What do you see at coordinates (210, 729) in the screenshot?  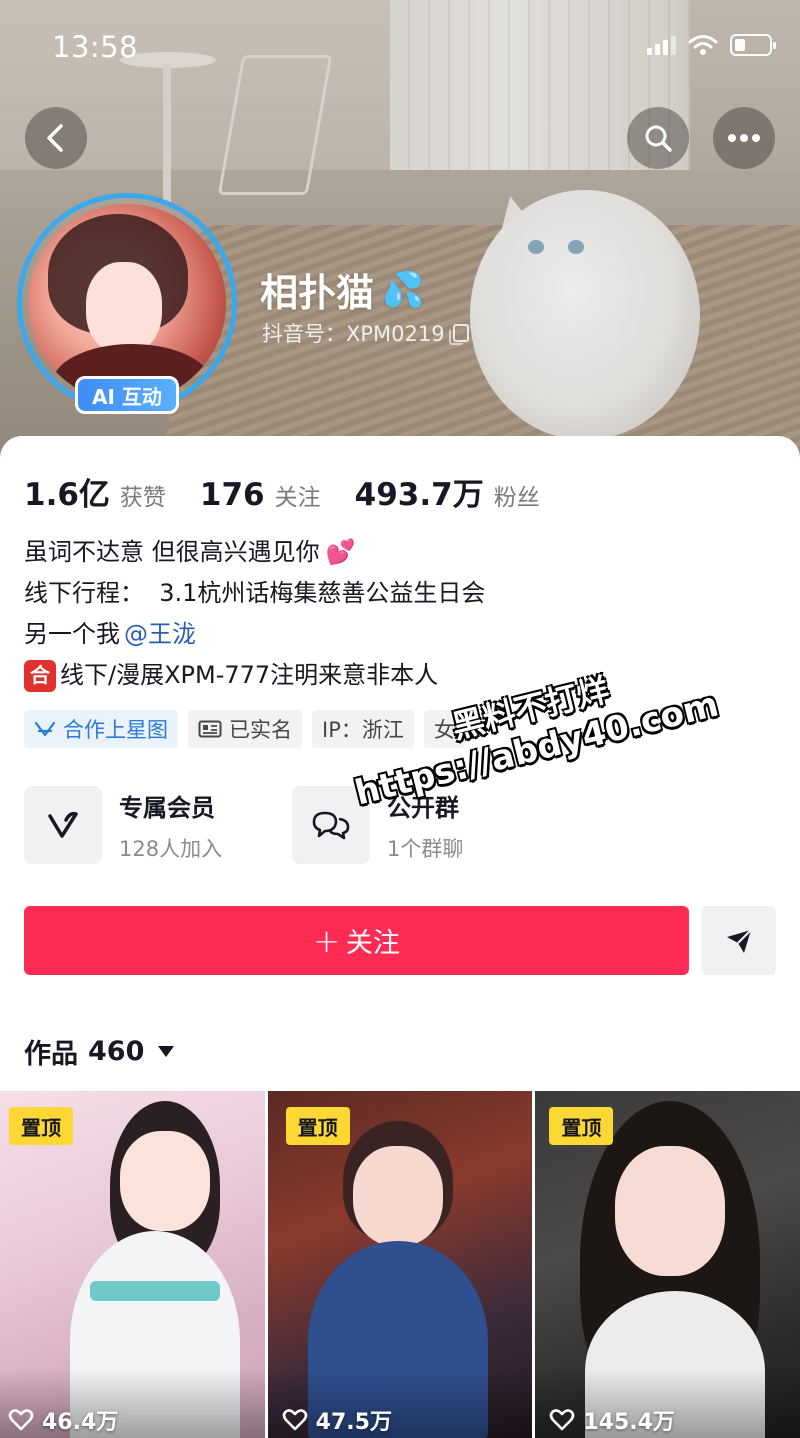 I see `id-card-icon` at bounding box center [210, 729].